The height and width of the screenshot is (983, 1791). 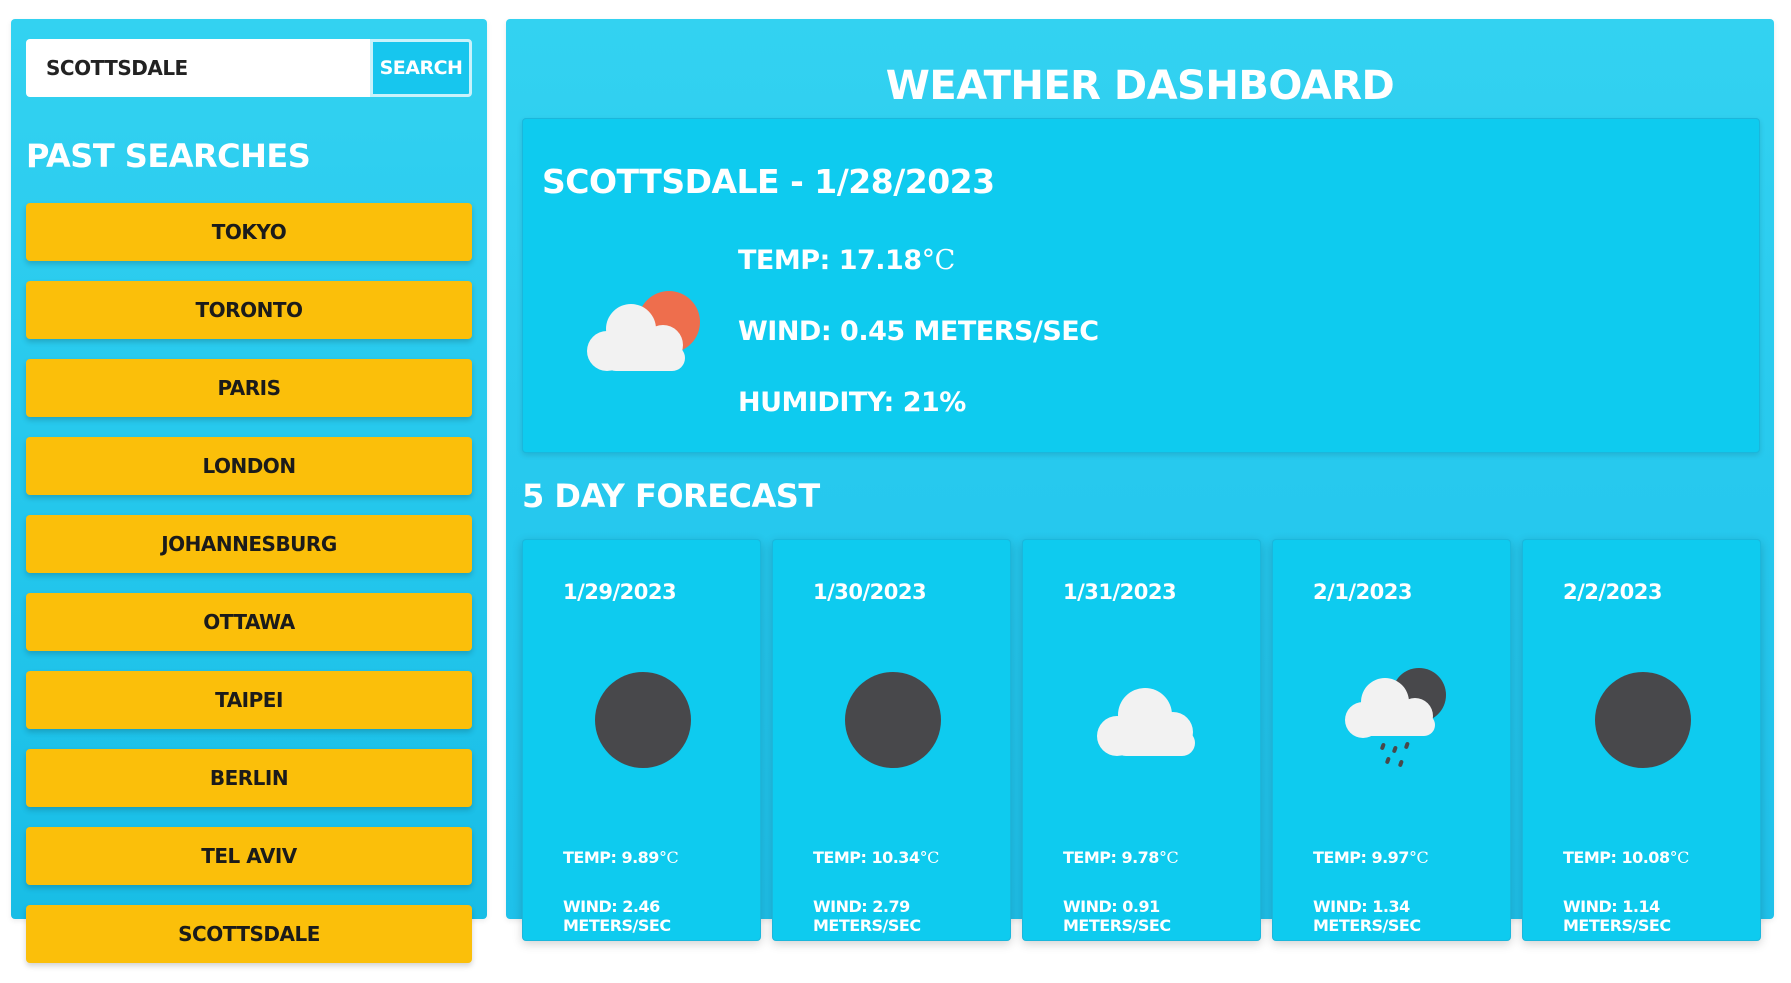 I want to click on partly-cloudy-day-icon, so click(x=643, y=331).